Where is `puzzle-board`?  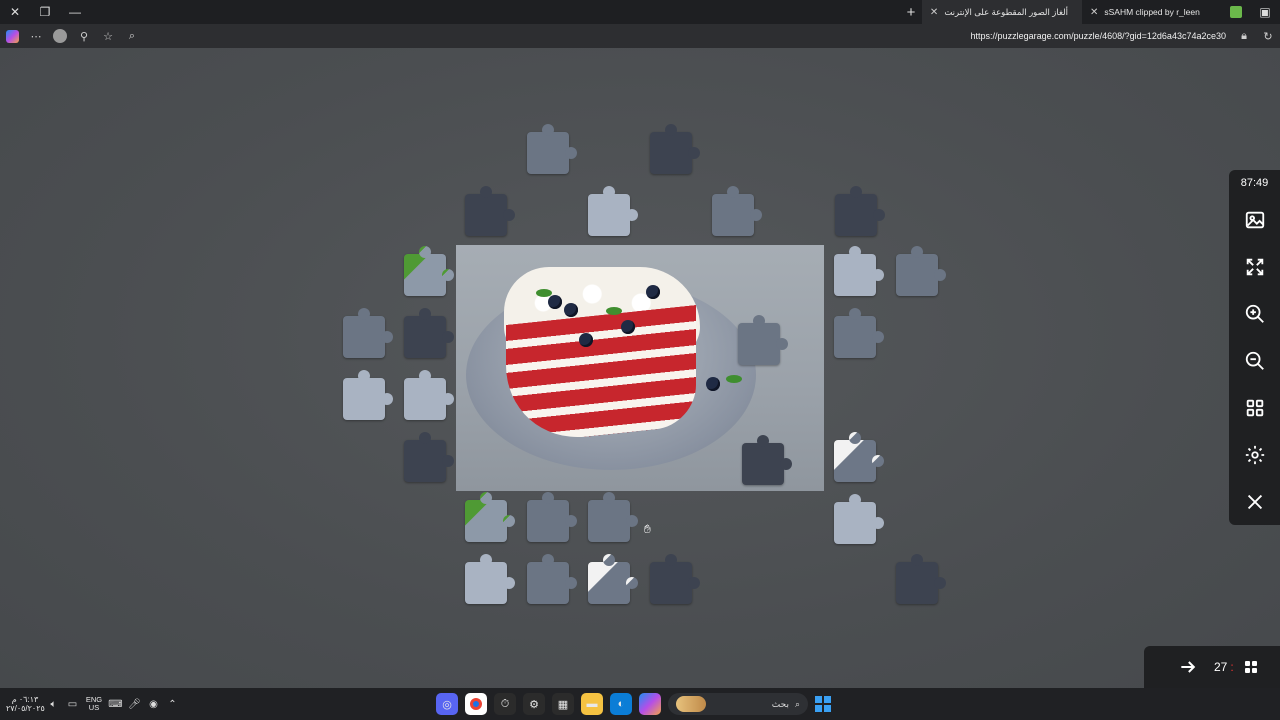
puzzle-board is located at coordinates (640, 368).